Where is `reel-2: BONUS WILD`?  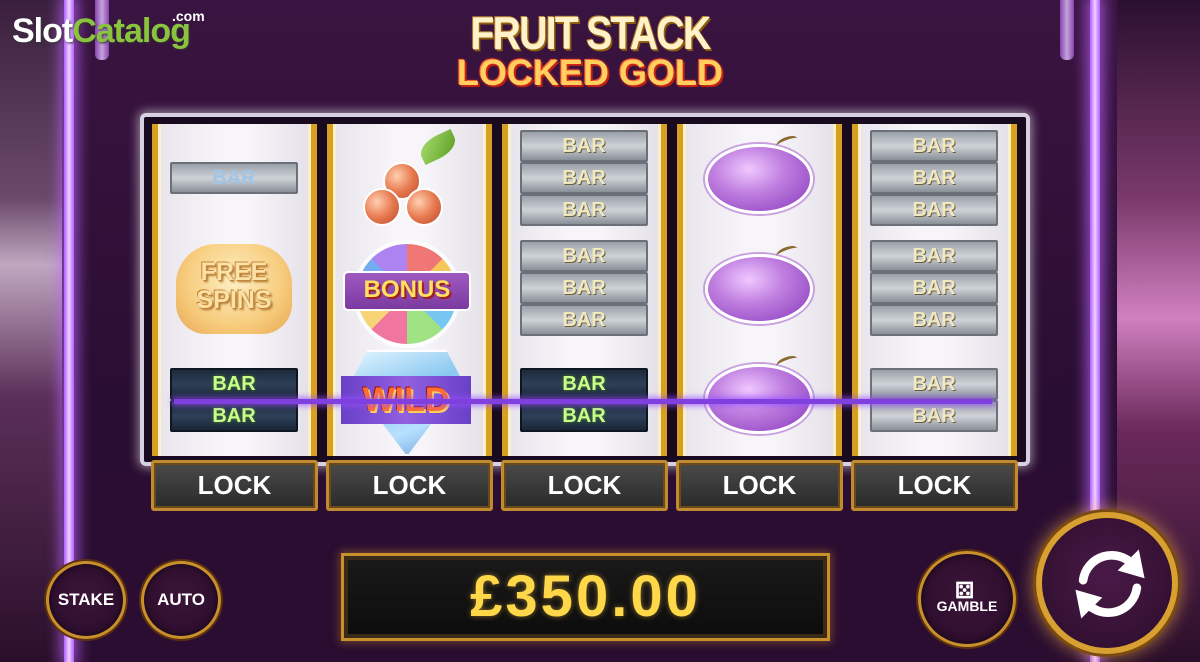 reel-2: BONUS WILD is located at coordinates (409, 290).